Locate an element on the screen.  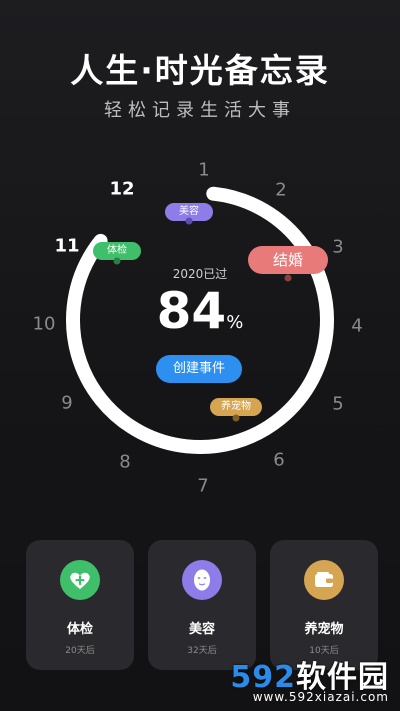
hour-label: 1 is located at coordinates (204, 170).